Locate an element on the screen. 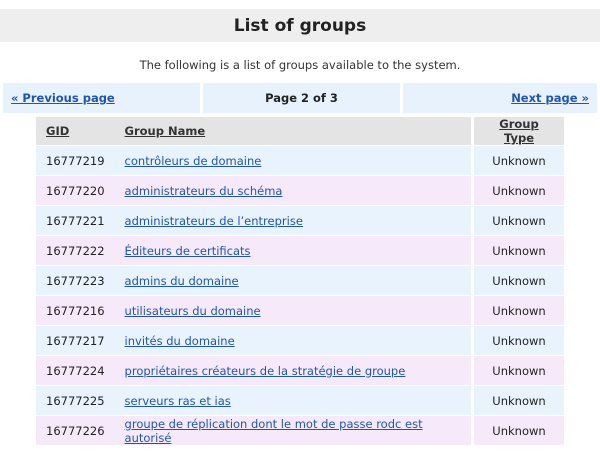  gid-cell: 16777221 is located at coordinates (75, 220).